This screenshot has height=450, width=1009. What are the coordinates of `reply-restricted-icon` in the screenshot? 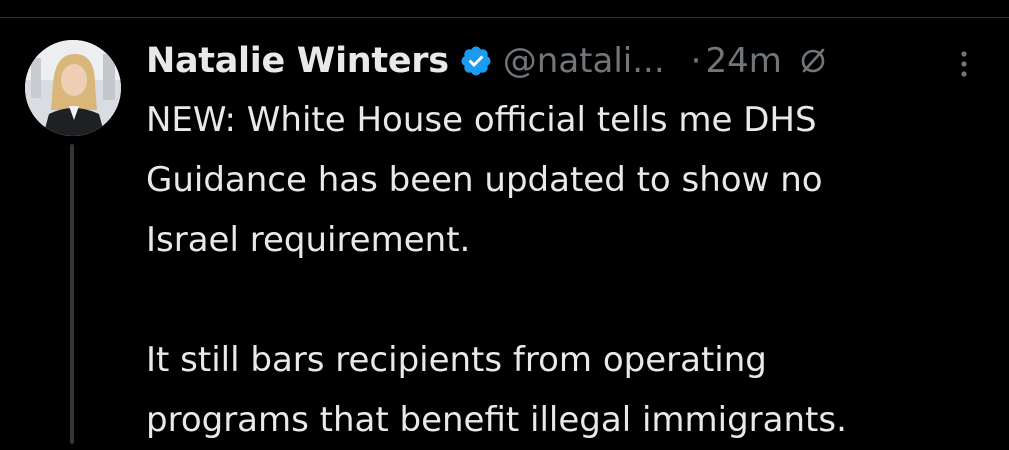 It's located at (813, 61).